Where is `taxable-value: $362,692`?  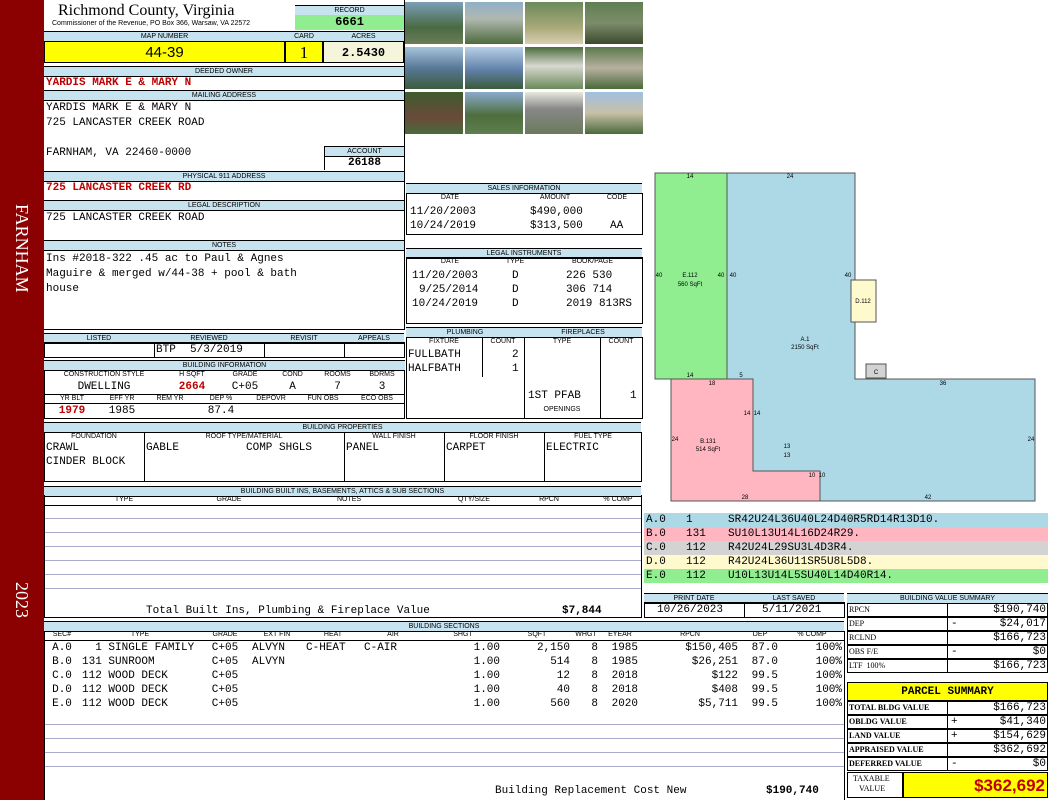
taxable-value: $362,692 is located at coordinates (975, 785).